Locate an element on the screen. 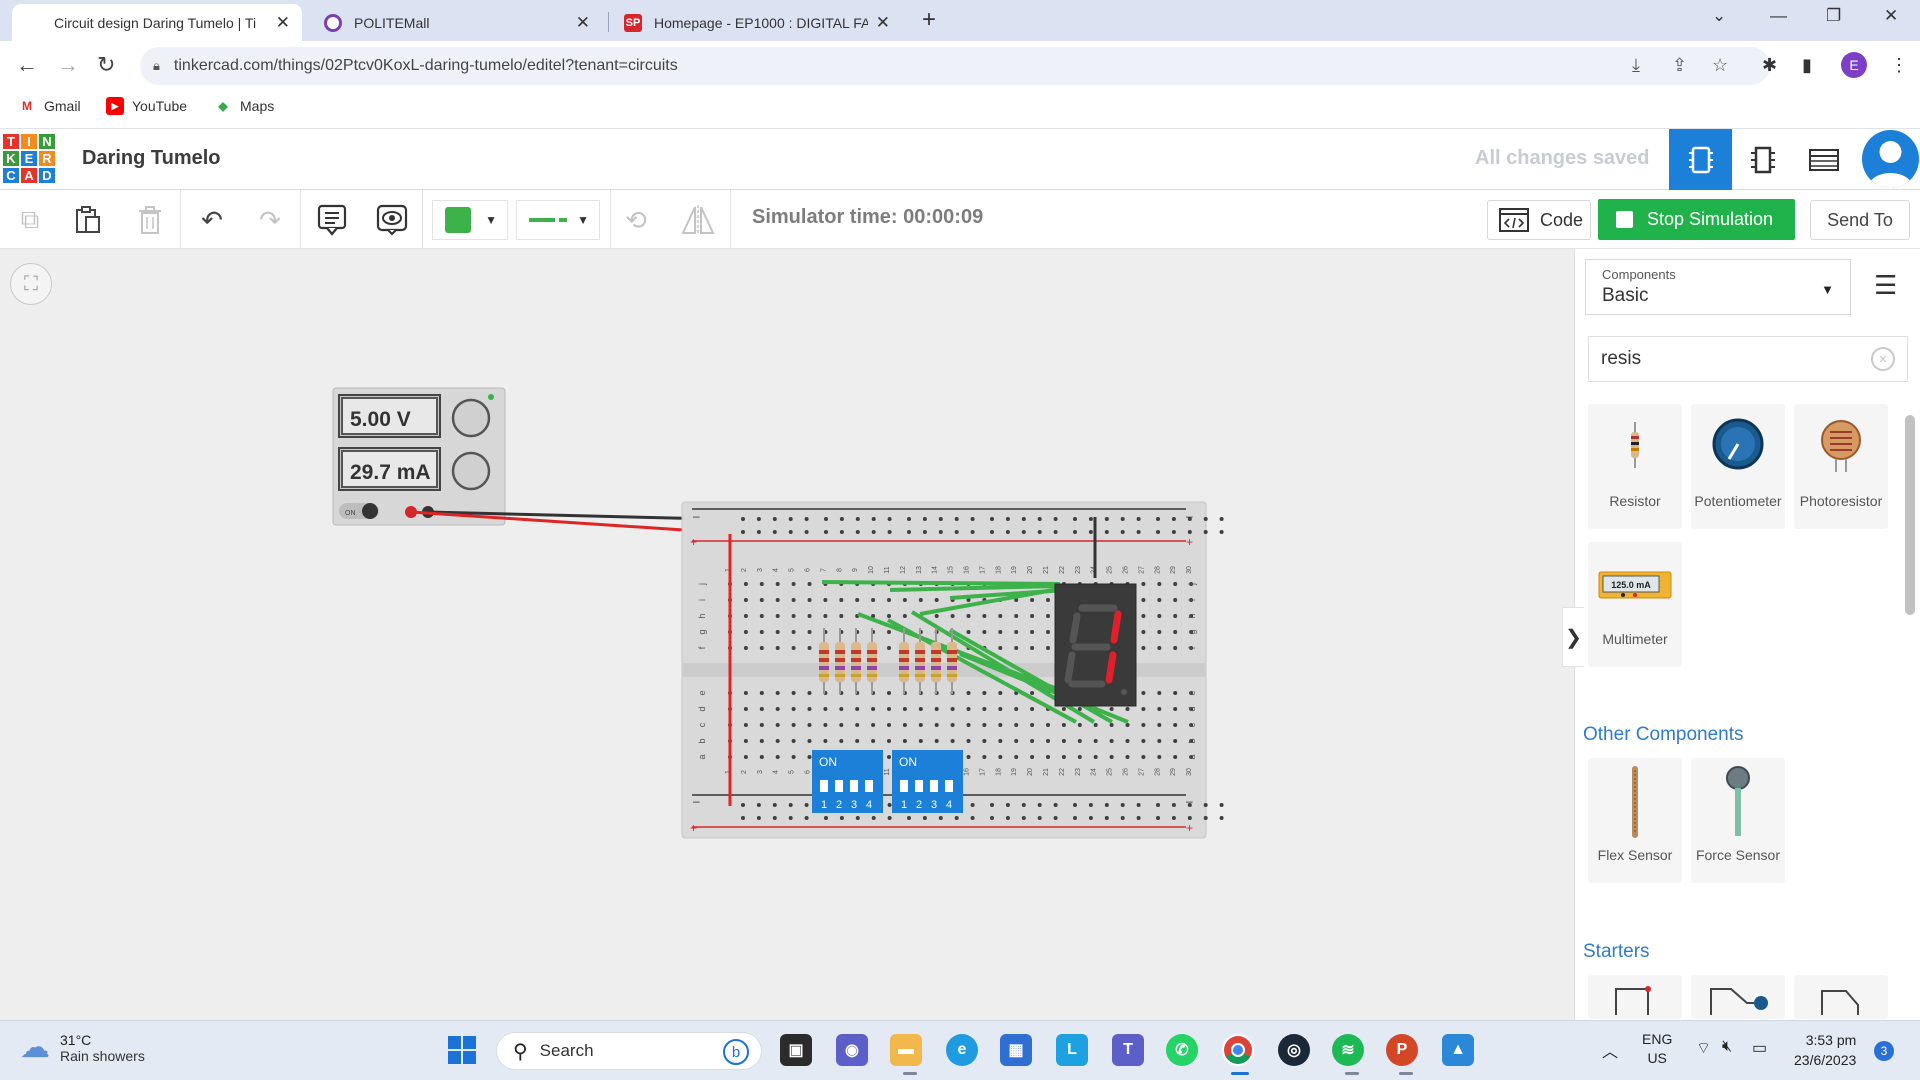  wifi-icon: ⌔ is located at coordinates (1703, 1048).